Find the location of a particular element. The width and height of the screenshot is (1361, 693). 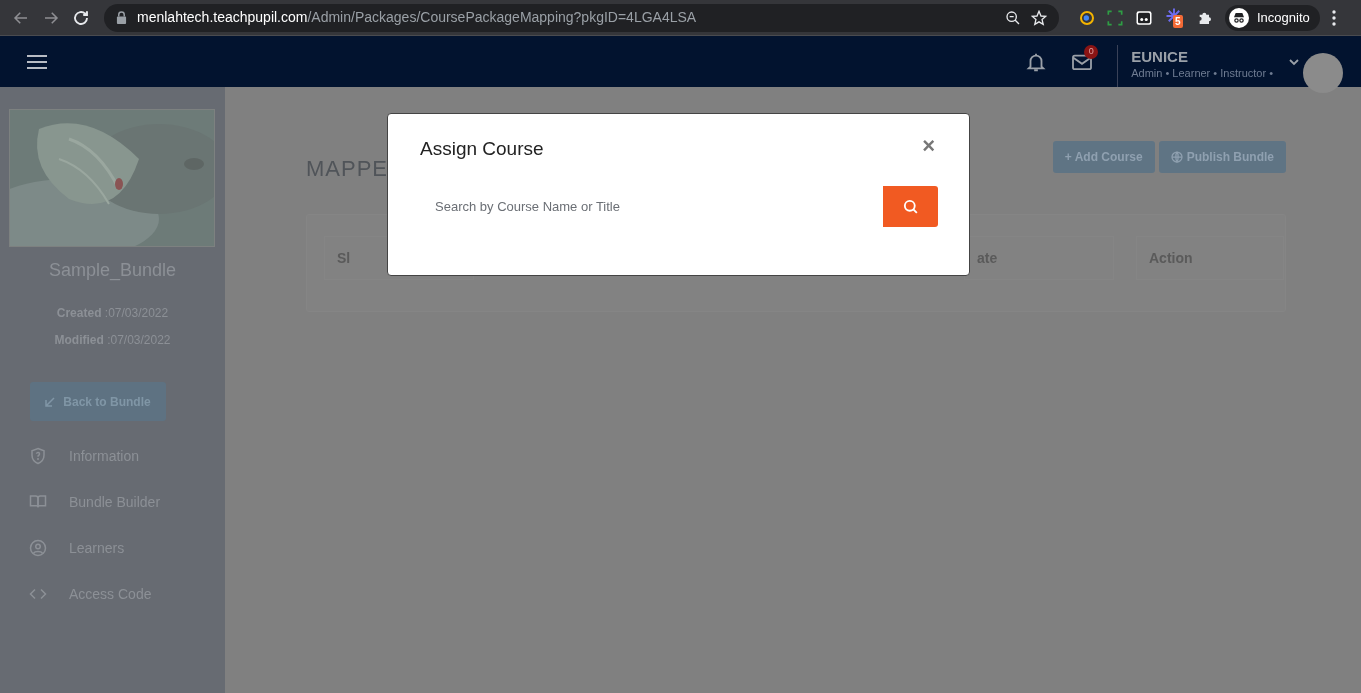

modal-title: Assign Course is located at coordinates (482, 149).